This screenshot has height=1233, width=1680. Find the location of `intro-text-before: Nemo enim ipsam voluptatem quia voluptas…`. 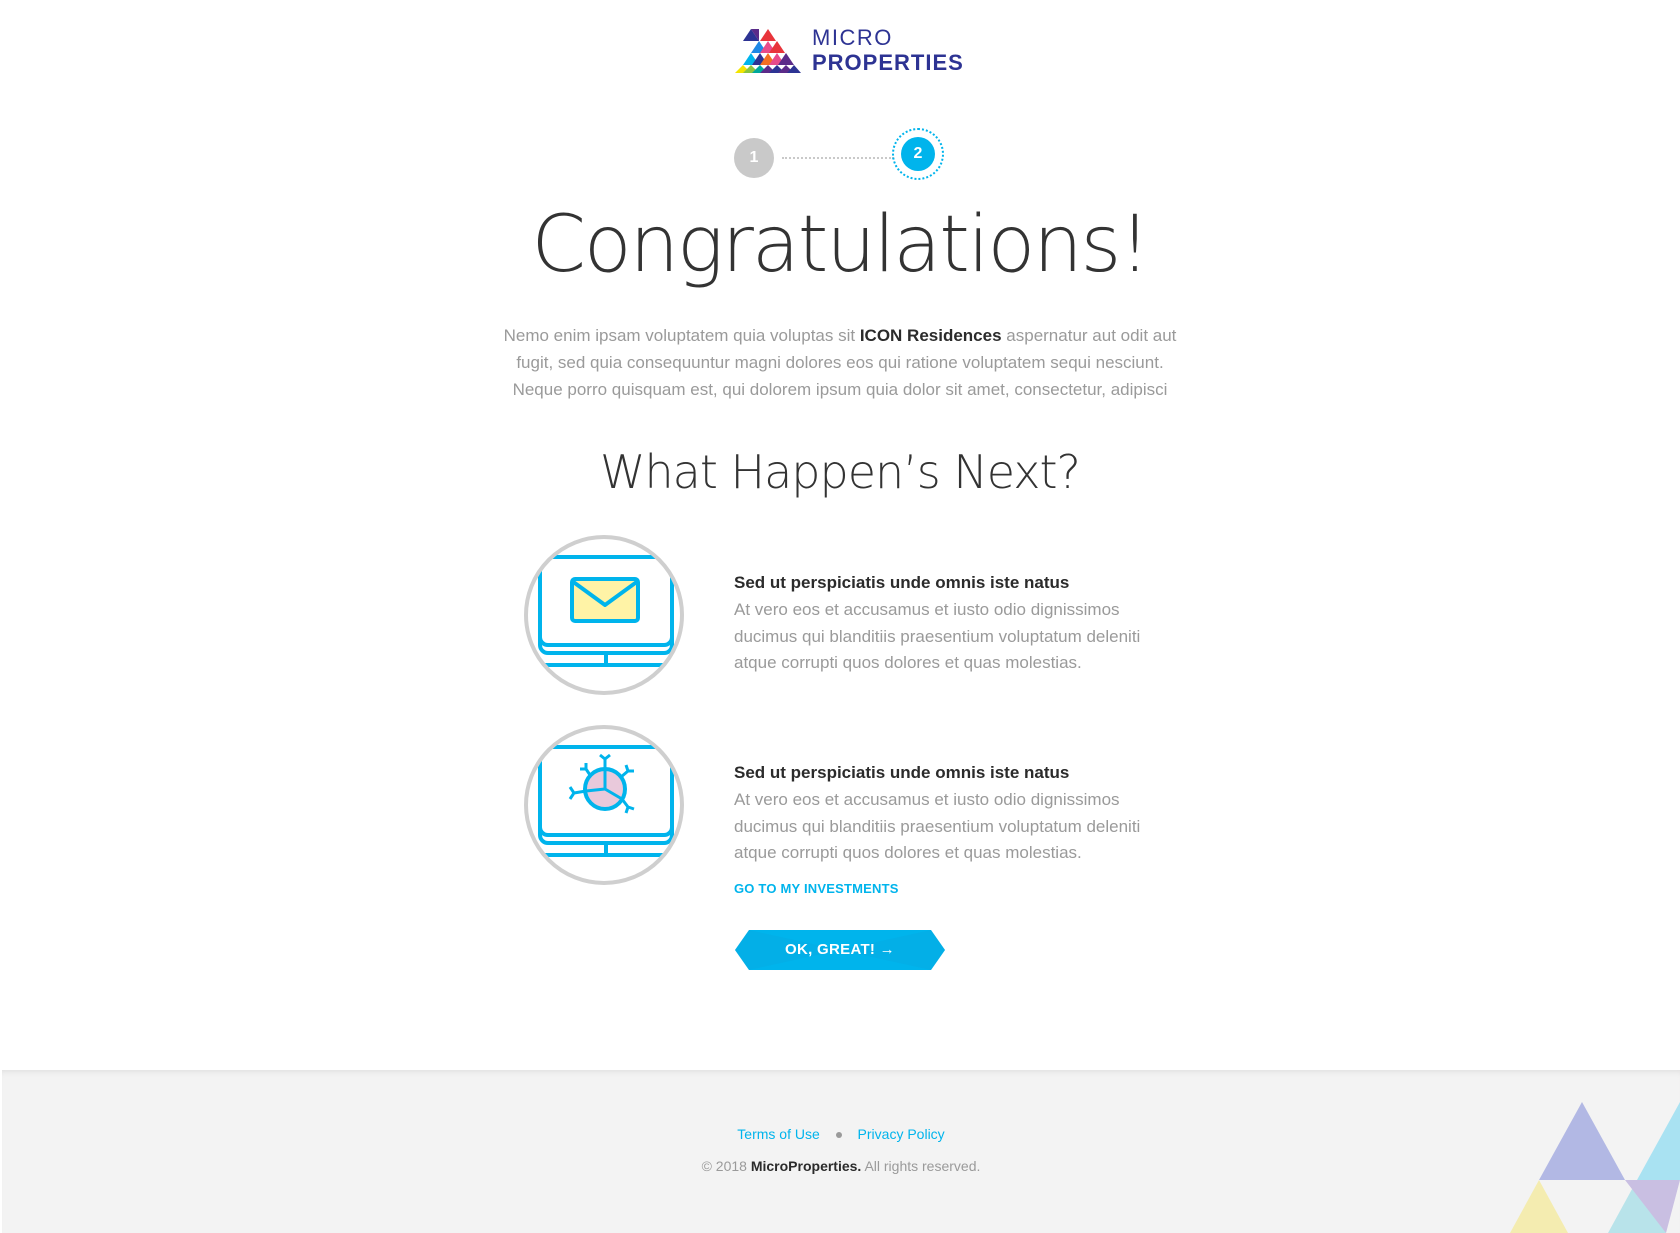

intro-text-before: Nemo enim ipsam voluptatem quia voluptas… is located at coordinates (681, 335).